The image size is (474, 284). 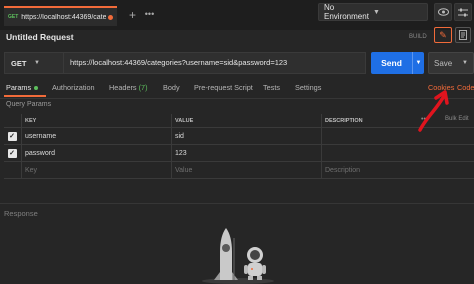 I want to click on build-label: BUILD, so click(x=418, y=37).